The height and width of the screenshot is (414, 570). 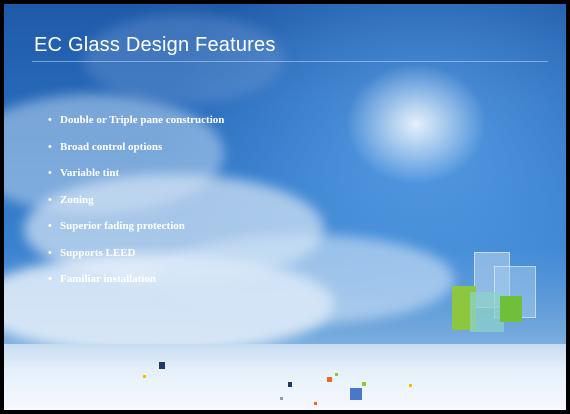 I want to click on cloud-decoration, so click(x=184, y=59).